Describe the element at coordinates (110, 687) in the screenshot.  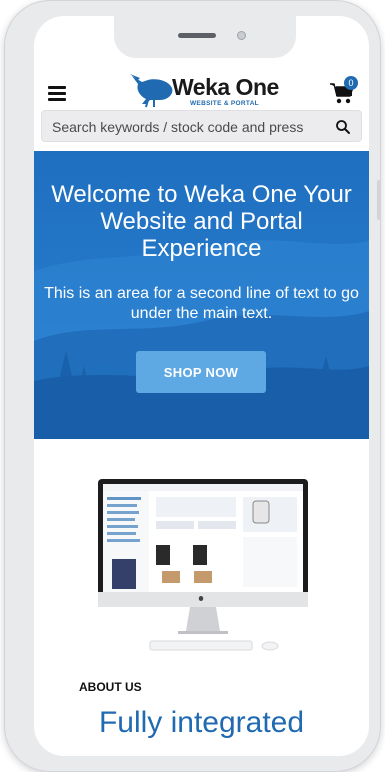
I see `about-us-label: ABOUT US` at that location.